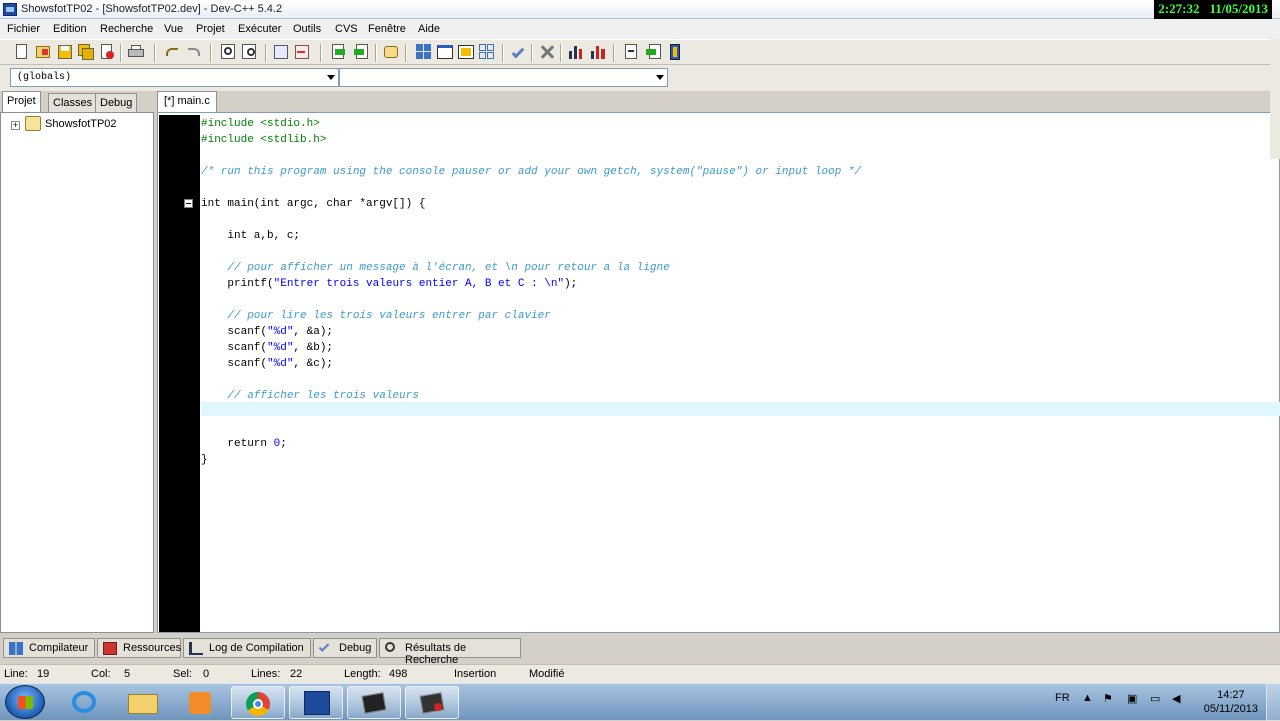 The image size is (1280, 721). I want to click on stop-icon, so click(547, 52).